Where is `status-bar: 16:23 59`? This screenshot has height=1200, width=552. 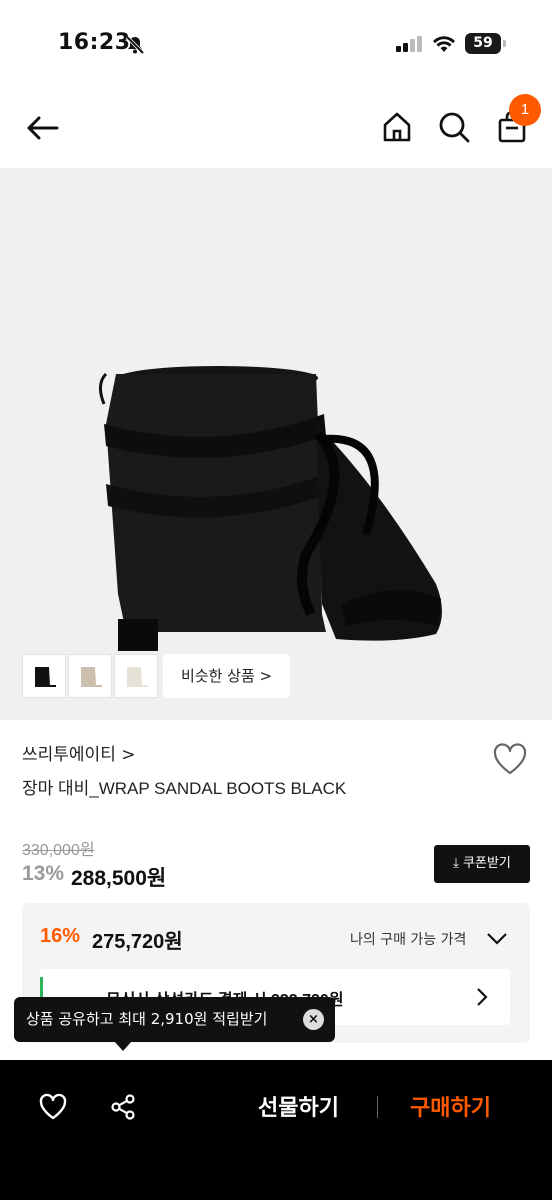 status-bar: 16:23 59 is located at coordinates (276, 45).